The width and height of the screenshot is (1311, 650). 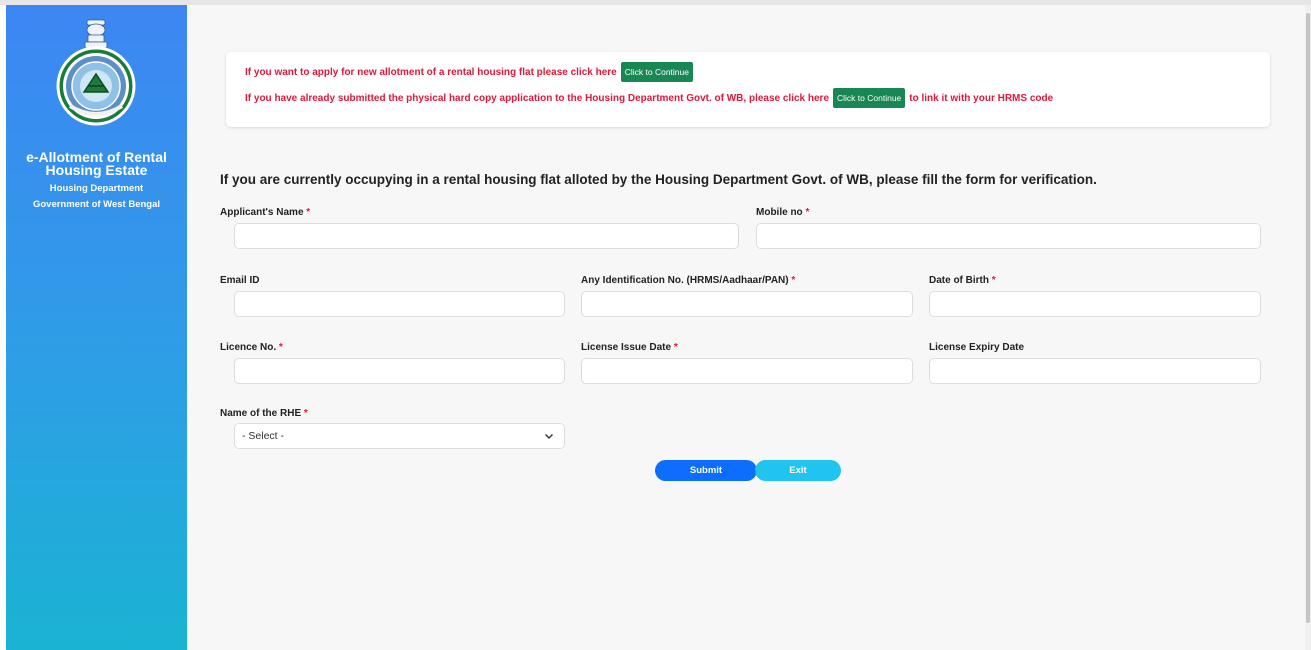 I want to click on date-of-birth-input, so click(x=1095, y=304).